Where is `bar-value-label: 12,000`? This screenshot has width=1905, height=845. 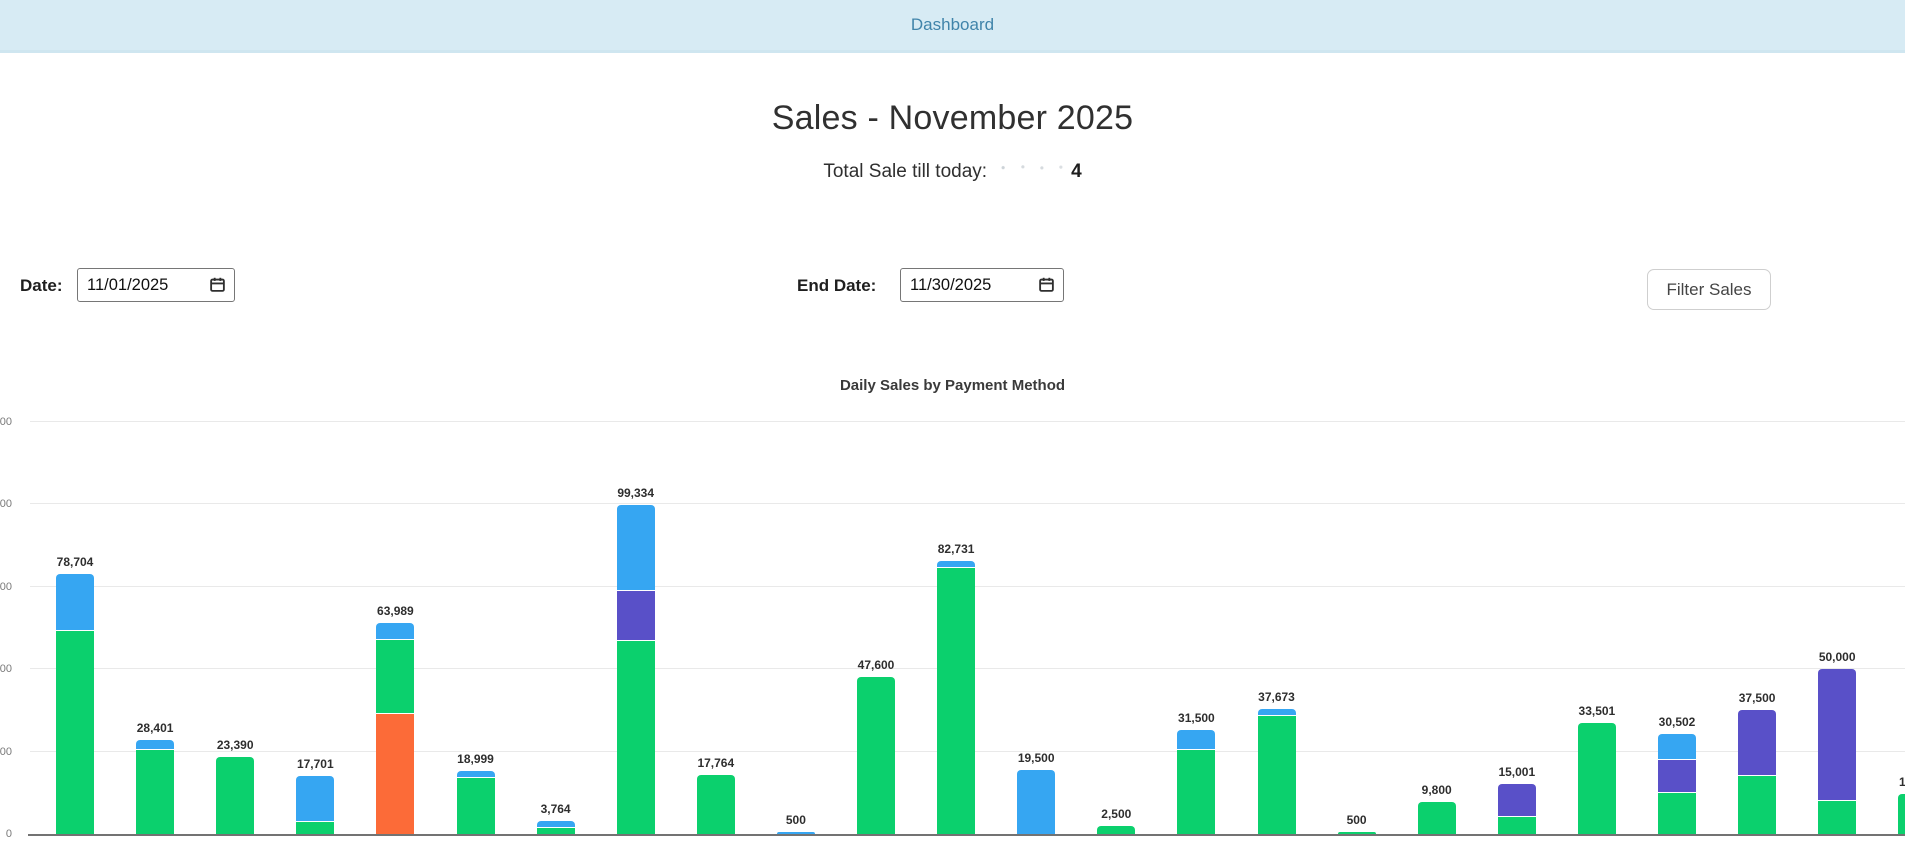
bar-value-label: 12,000 is located at coordinates (1901, 782).